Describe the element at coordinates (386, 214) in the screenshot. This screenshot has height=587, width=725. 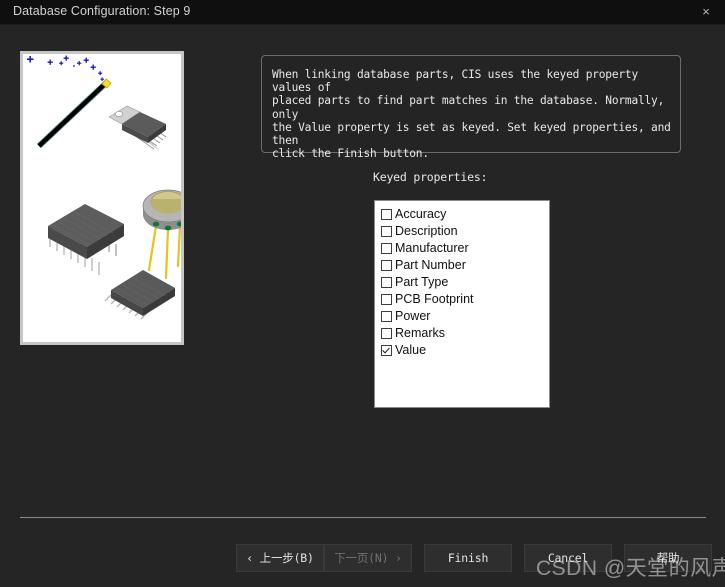
I see `checkbox-accuracy` at that location.